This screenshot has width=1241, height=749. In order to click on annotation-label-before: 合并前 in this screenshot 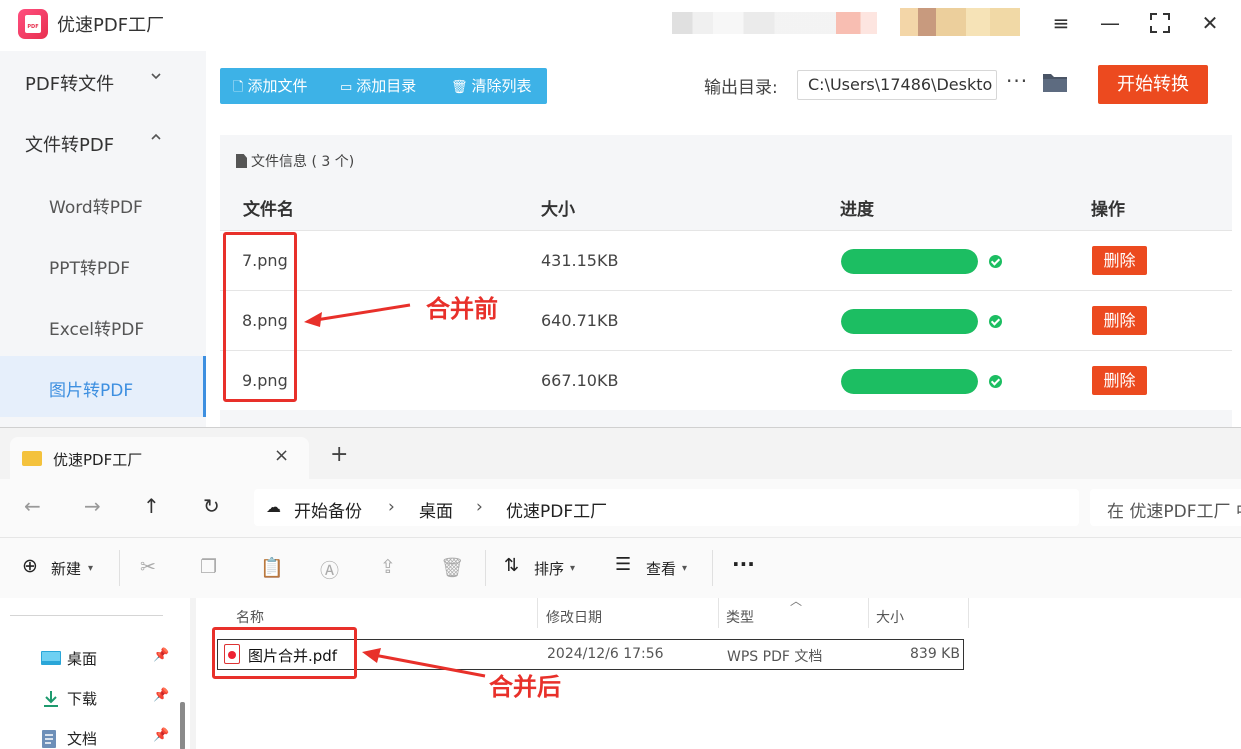, I will do `click(462, 309)`.